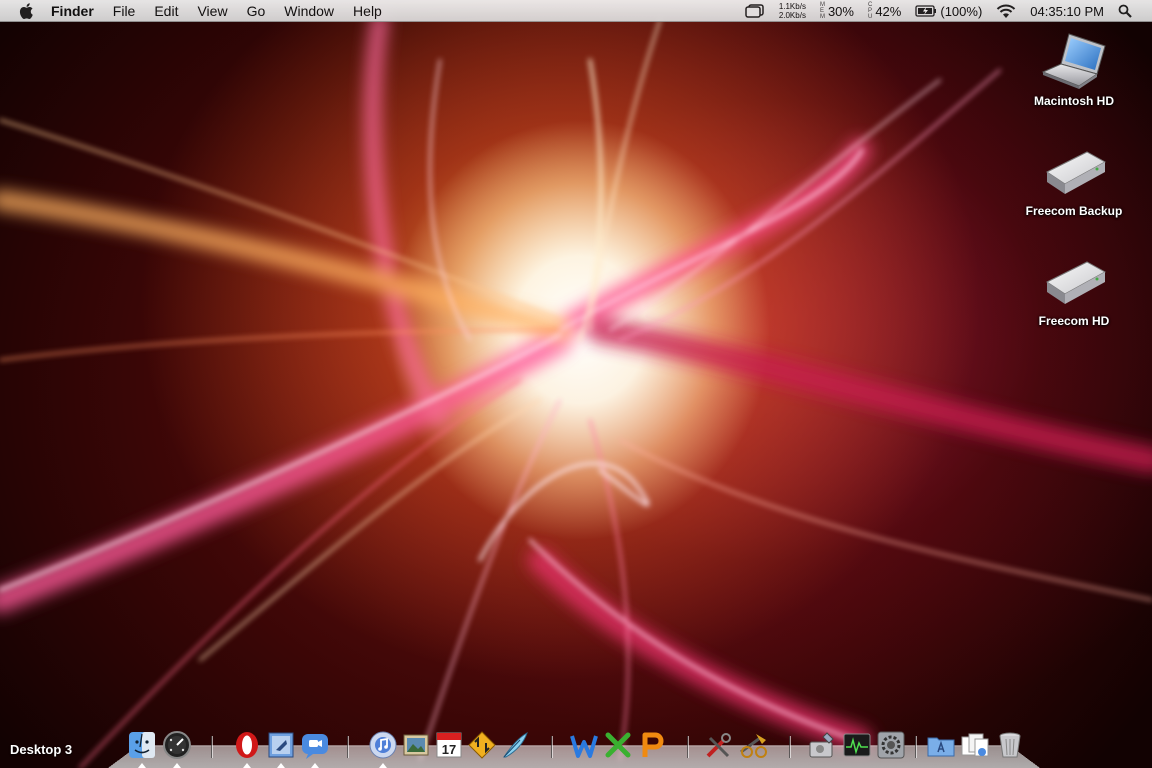  Describe the element at coordinates (367, 11) in the screenshot. I see `menu-help: Help` at that location.